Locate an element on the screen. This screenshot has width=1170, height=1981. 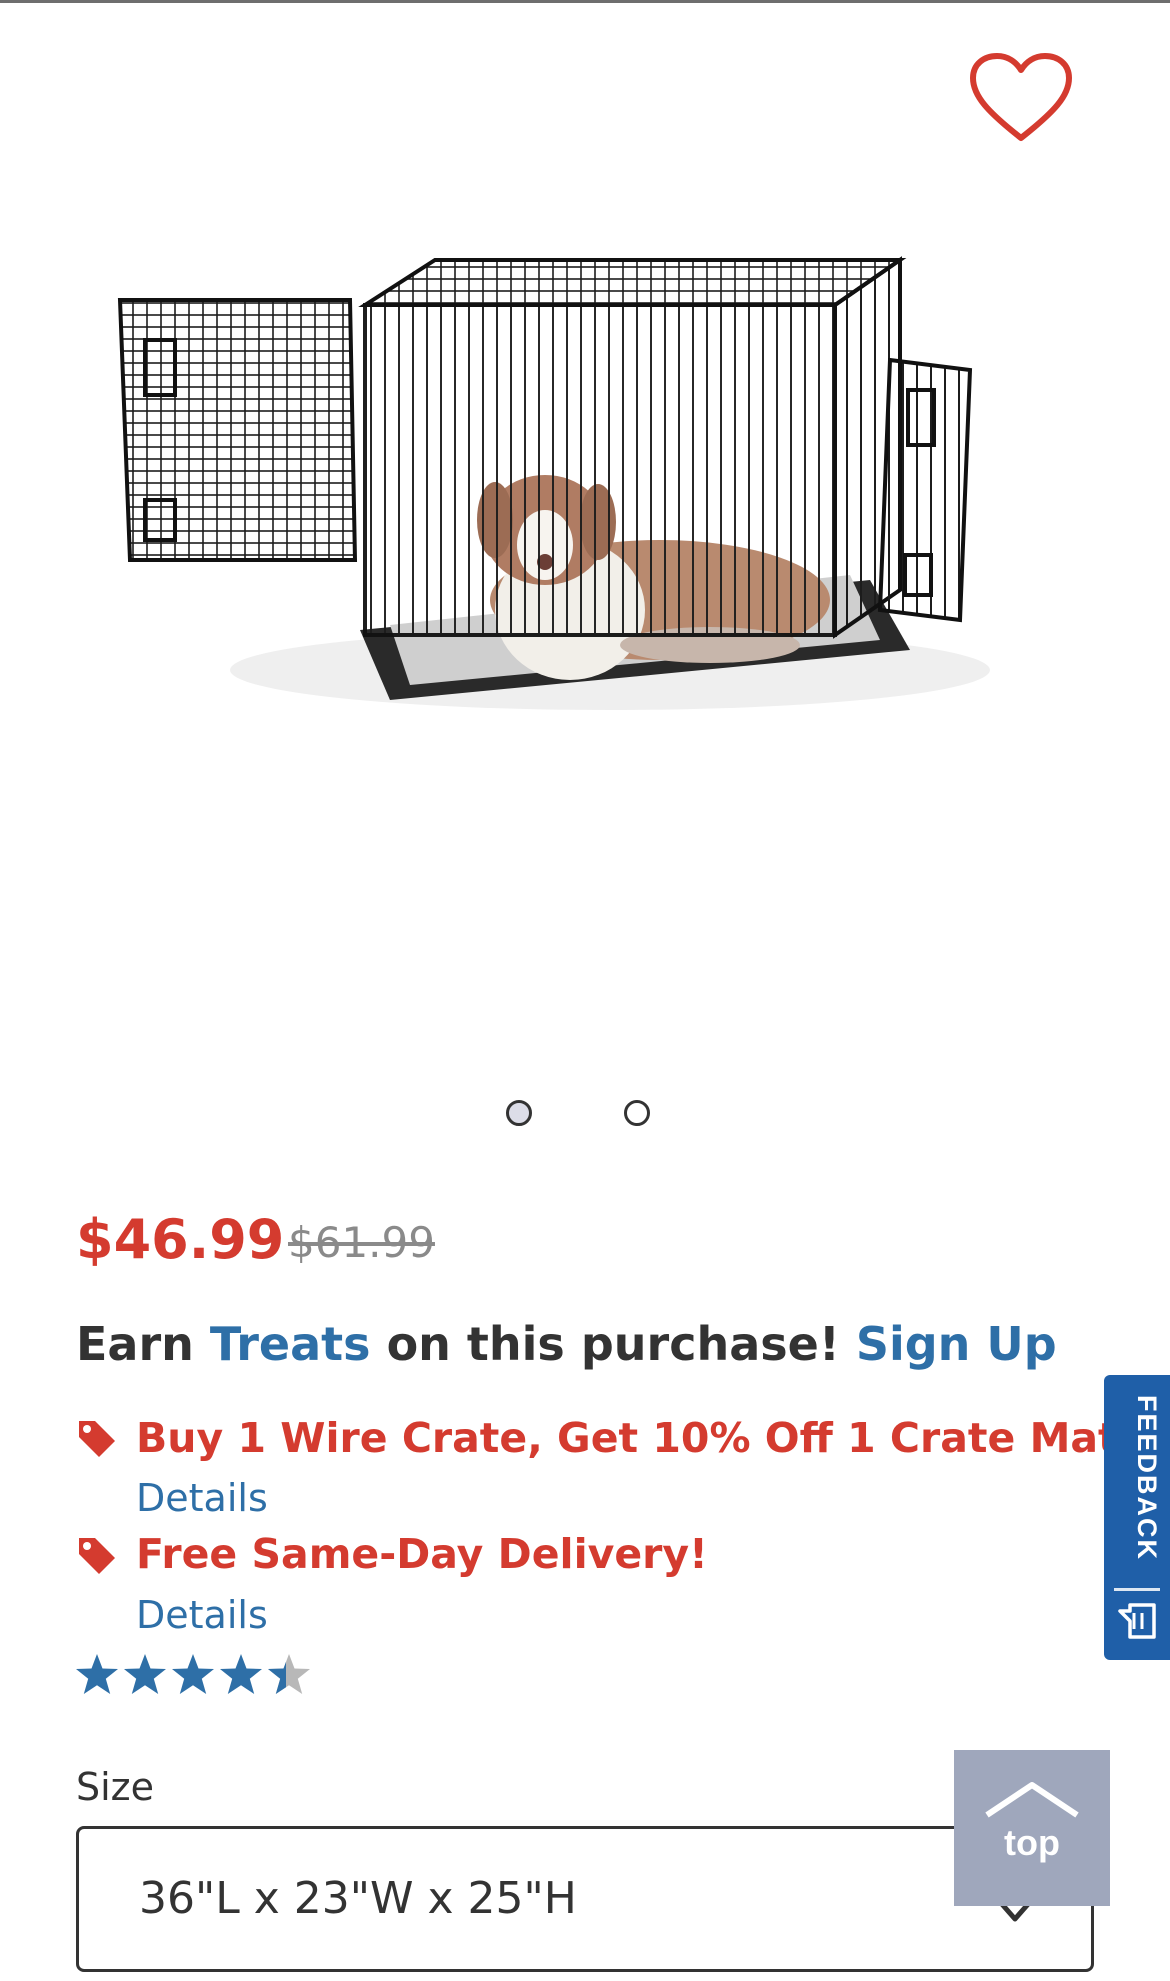
half-star-icon is located at coordinates (289, 1674).